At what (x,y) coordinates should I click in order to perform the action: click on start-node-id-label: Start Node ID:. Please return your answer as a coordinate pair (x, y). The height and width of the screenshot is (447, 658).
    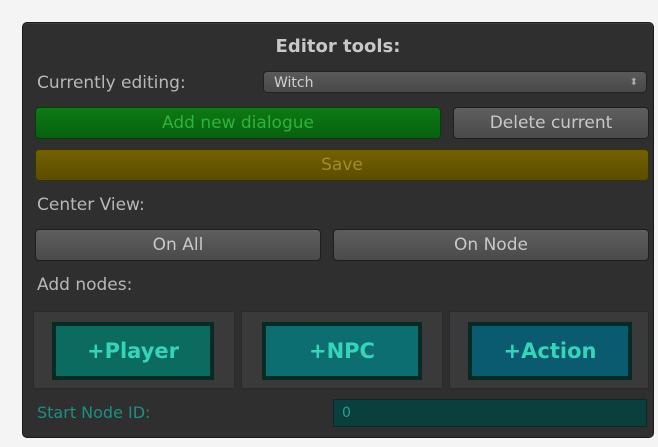
    Looking at the image, I should click on (94, 412).